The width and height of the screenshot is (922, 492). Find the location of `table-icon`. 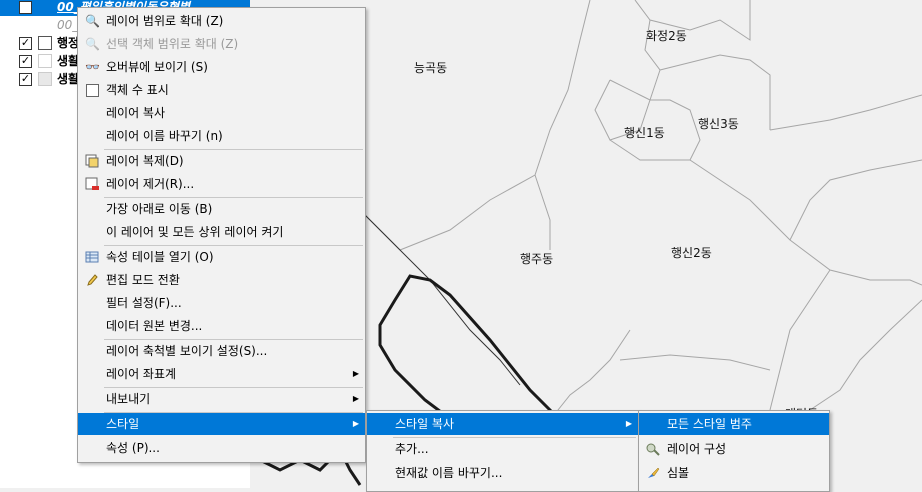

table-icon is located at coordinates (92, 257).